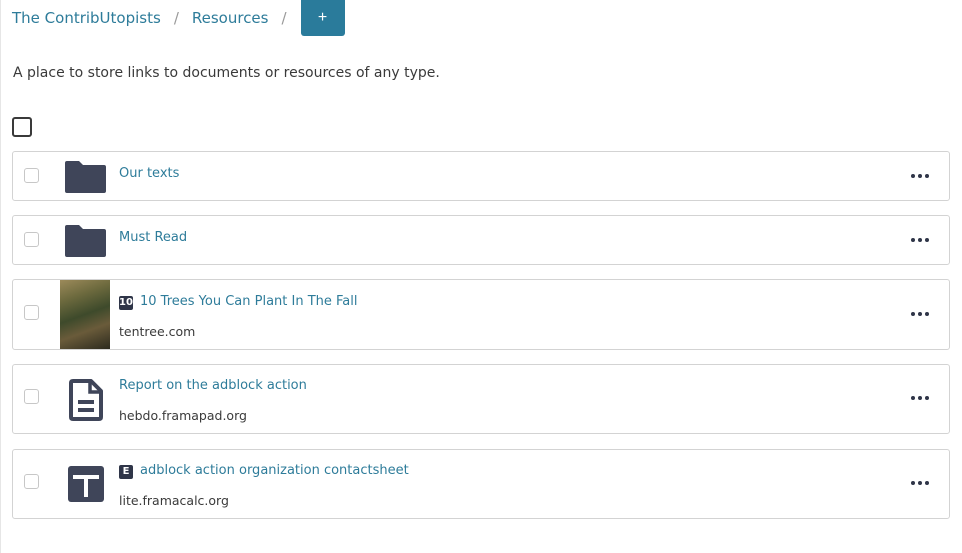 The height and width of the screenshot is (553, 962). I want to click on site-favicon-icon: 10, so click(126, 303).